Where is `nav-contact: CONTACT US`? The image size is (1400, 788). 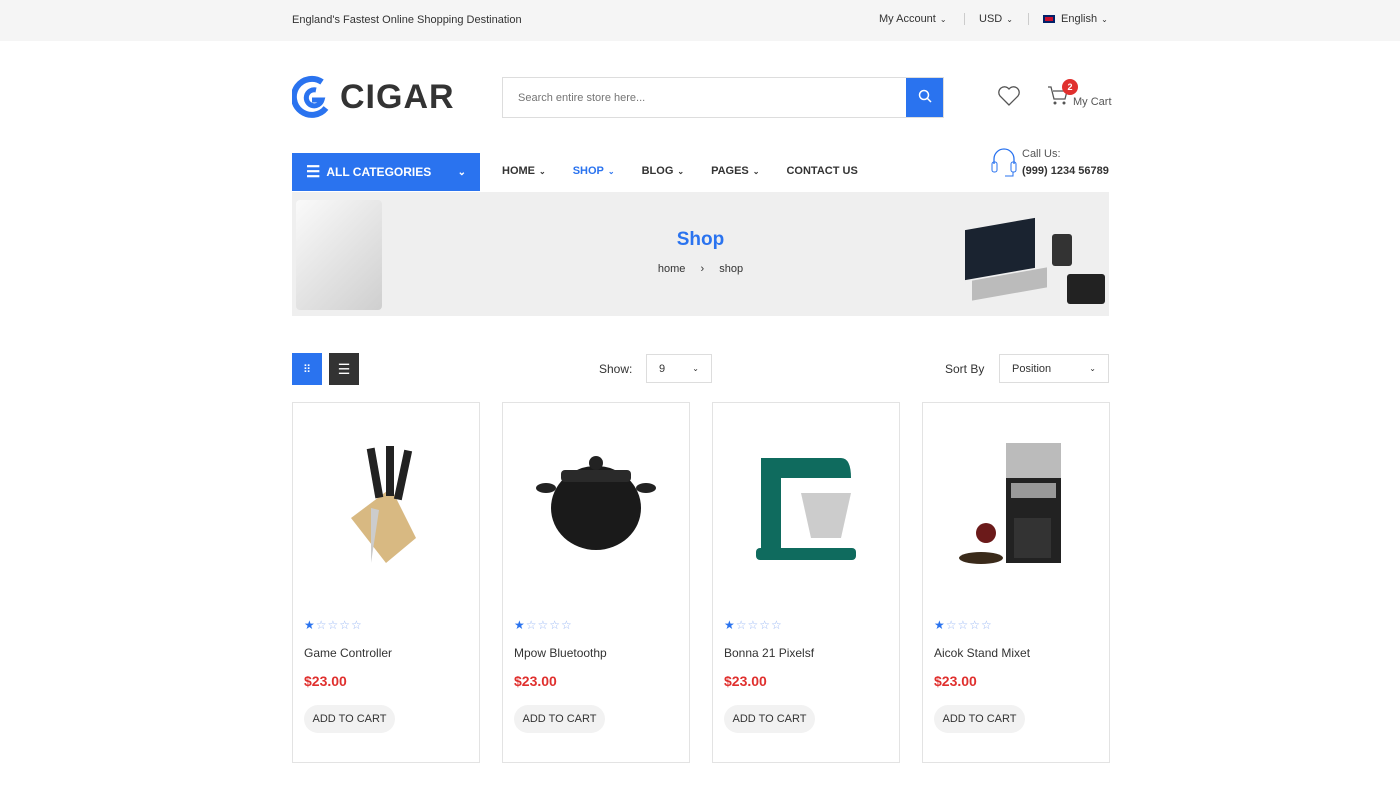
nav-contact: CONTACT US is located at coordinates (821, 171).